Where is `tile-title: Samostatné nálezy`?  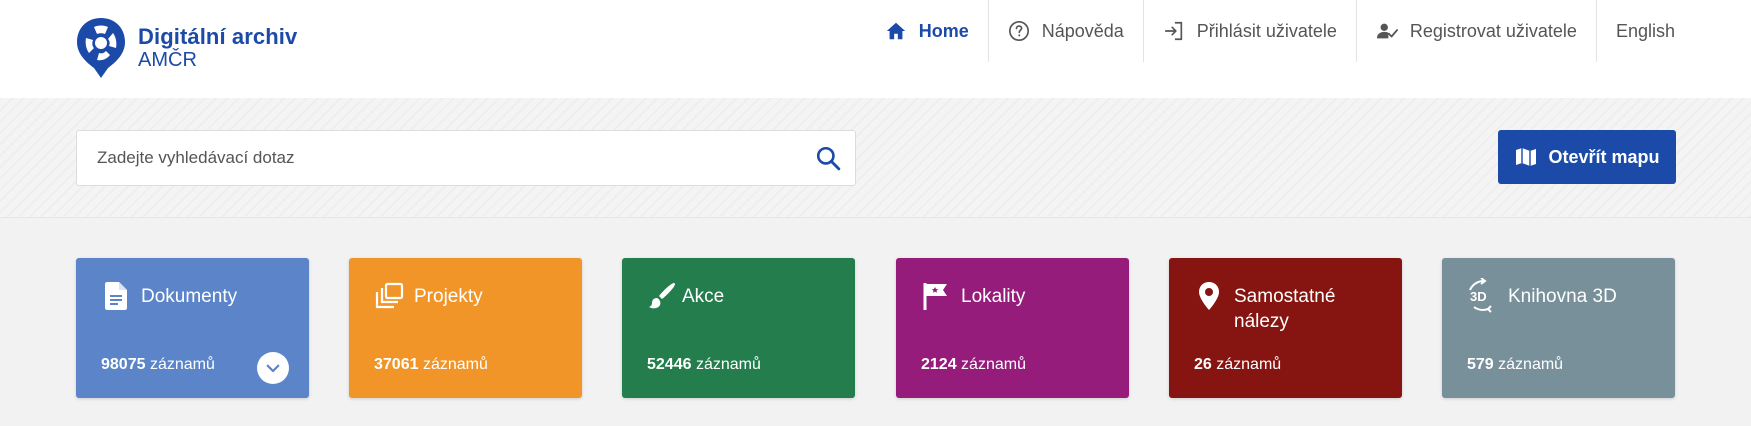 tile-title: Samostatné nálezy is located at coordinates (1285, 309).